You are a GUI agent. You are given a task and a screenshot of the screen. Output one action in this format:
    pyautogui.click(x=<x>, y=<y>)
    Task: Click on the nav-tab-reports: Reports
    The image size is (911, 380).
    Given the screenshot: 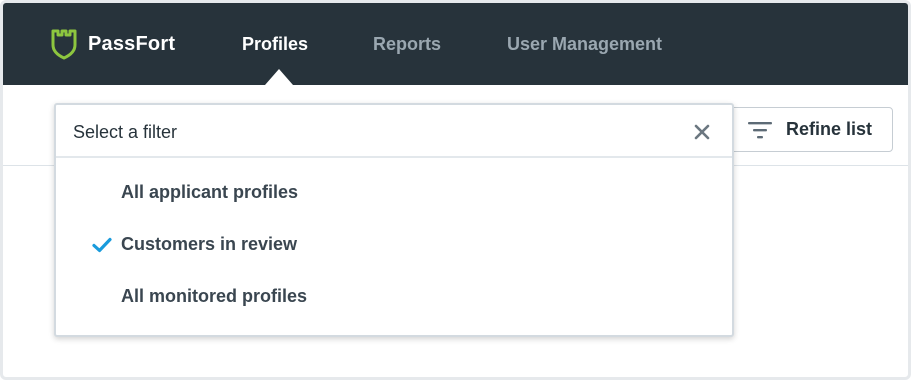 What is the action you would take?
    pyautogui.click(x=407, y=44)
    